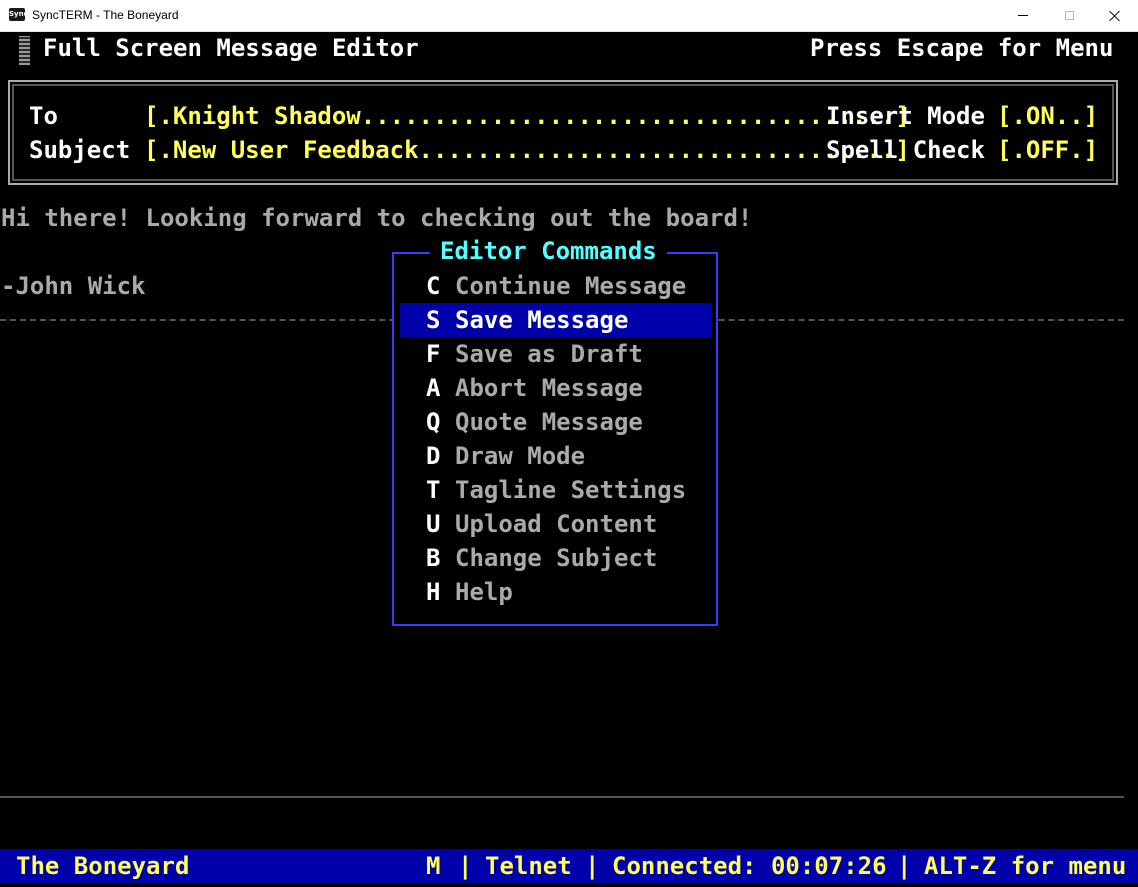  I want to click on syncterm-app-icon: Sync, so click(18, 14).